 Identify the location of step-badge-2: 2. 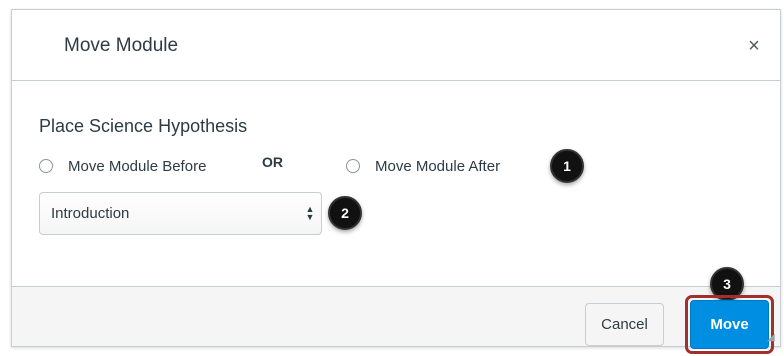
(345, 213).